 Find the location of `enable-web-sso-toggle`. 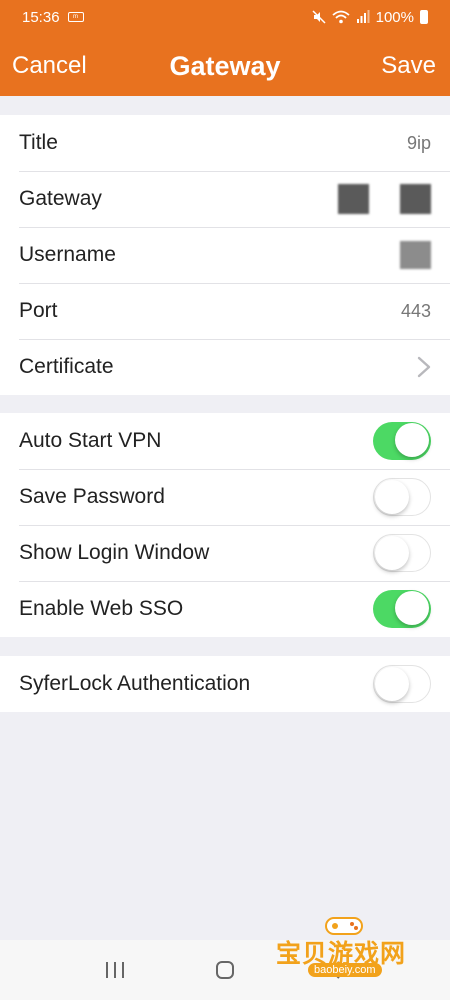

enable-web-sso-toggle is located at coordinates (402, 609).